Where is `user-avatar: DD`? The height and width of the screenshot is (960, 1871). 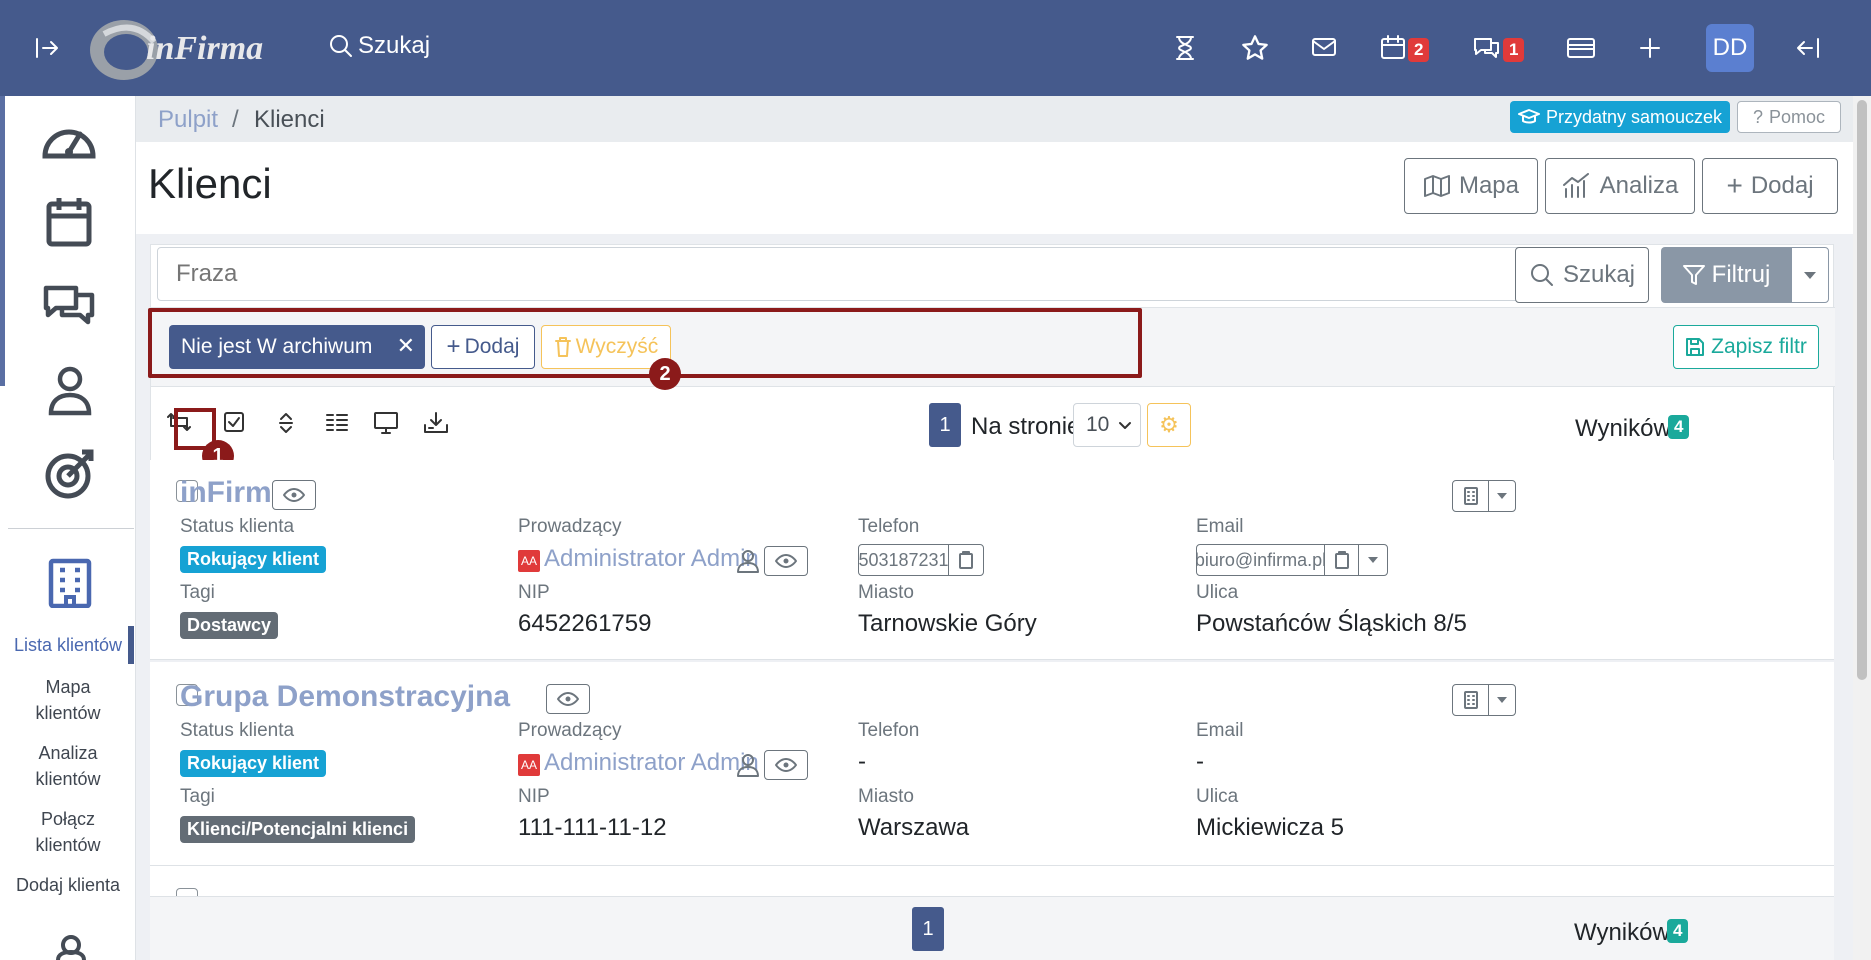
user-avatar: DD is located at coordinates (1730, 48).